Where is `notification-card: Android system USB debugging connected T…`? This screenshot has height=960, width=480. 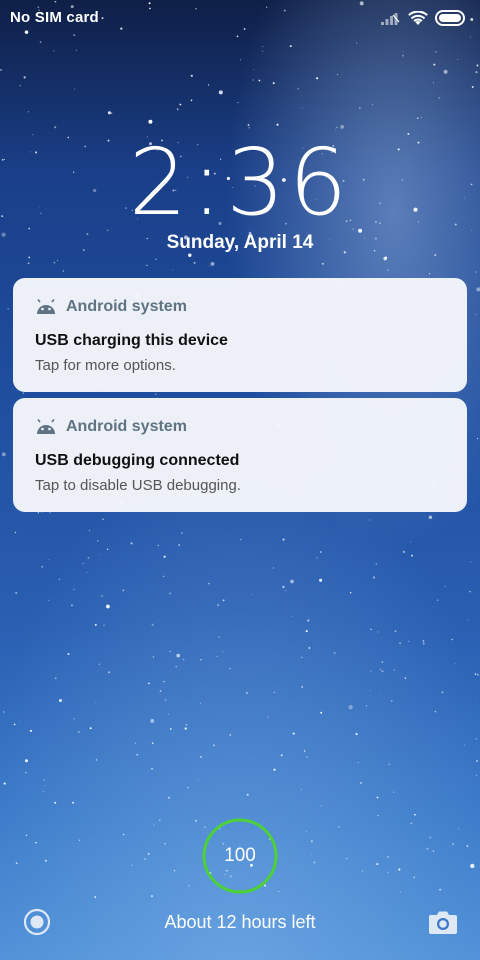
notification-card: Android system USB debugging connected T… is located at coordinates (240, 455).